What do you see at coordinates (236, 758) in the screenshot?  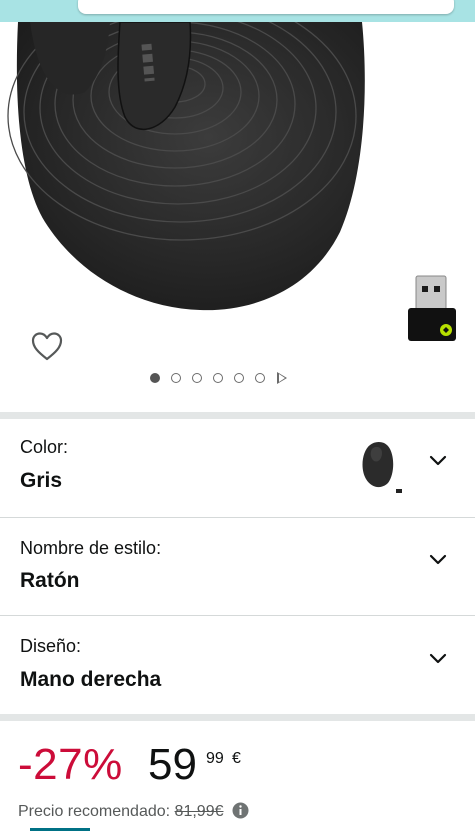 I see `price-currency: €` at bounding box center [236, 758].